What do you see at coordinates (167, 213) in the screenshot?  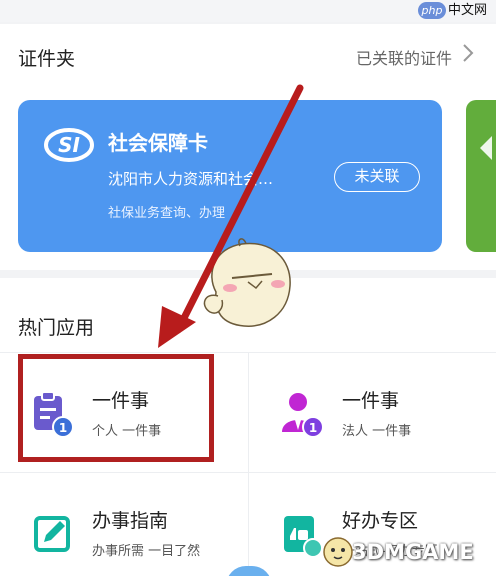 I see `card-description: 社保业务查询、办理` at bounding box center [167, 213].